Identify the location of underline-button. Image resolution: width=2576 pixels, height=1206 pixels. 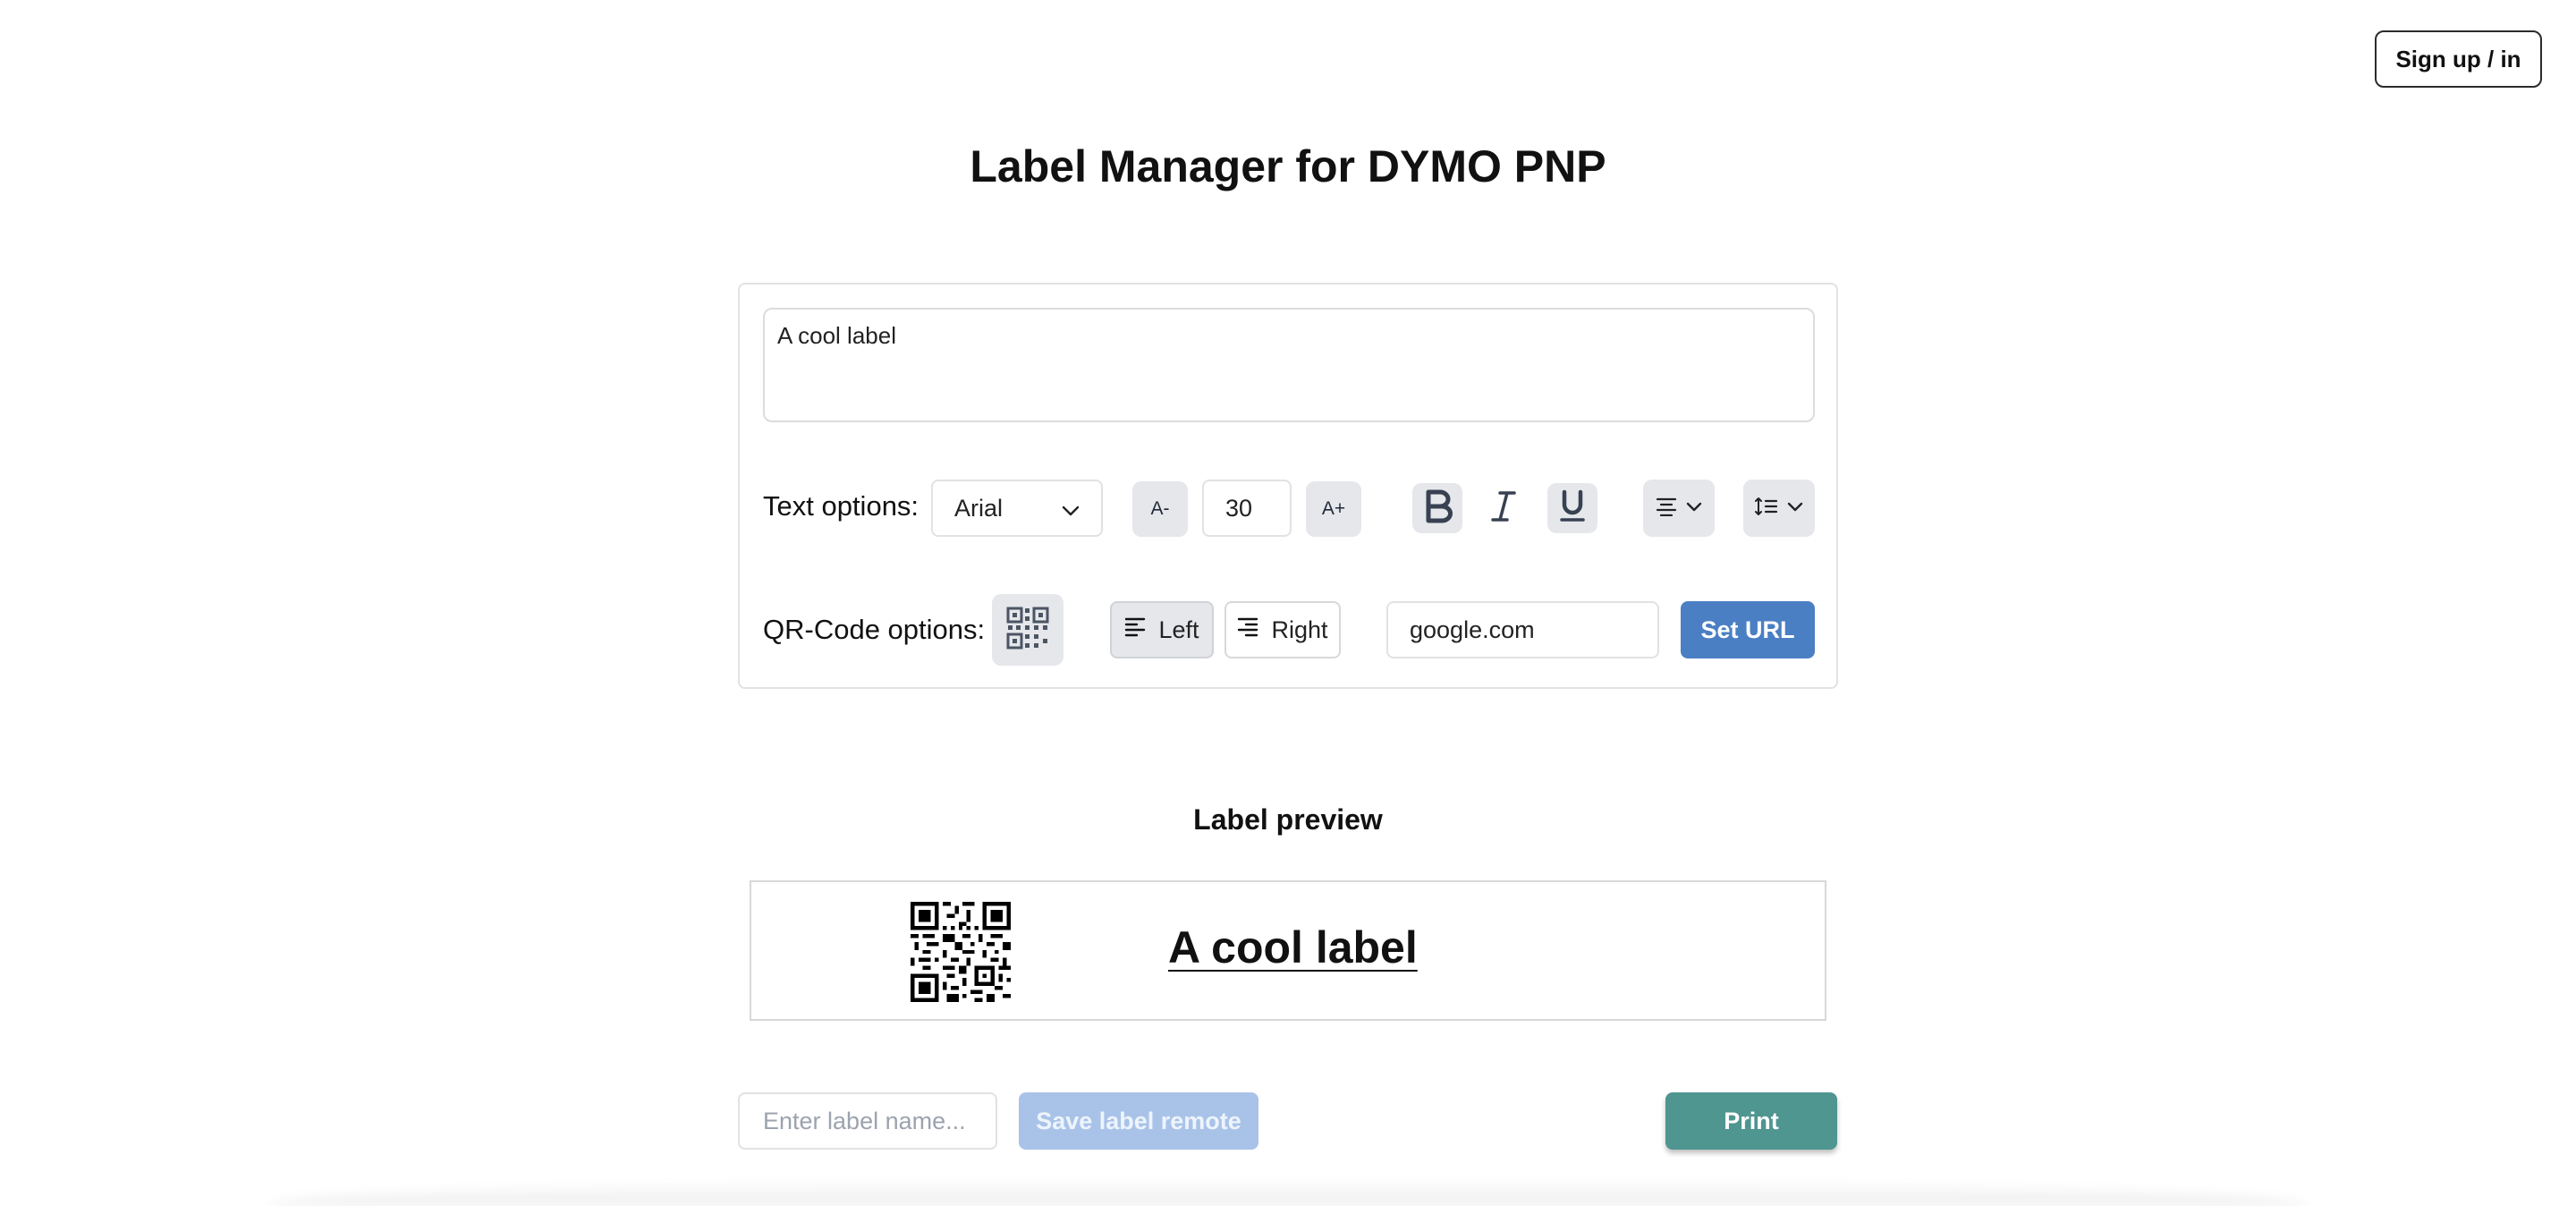
(1572, 508).